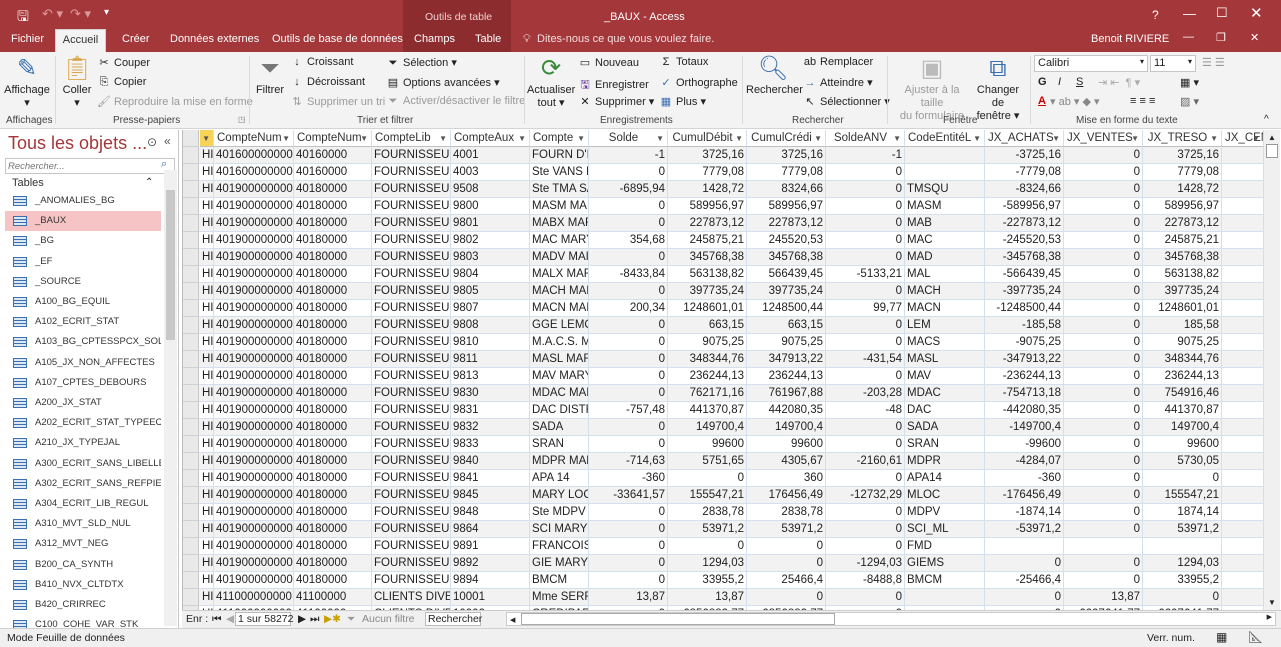 Image resolution: width=1281 pixels, height=647 pixels. I want to click on doc-close-button: ✕, so click(1254, 37).